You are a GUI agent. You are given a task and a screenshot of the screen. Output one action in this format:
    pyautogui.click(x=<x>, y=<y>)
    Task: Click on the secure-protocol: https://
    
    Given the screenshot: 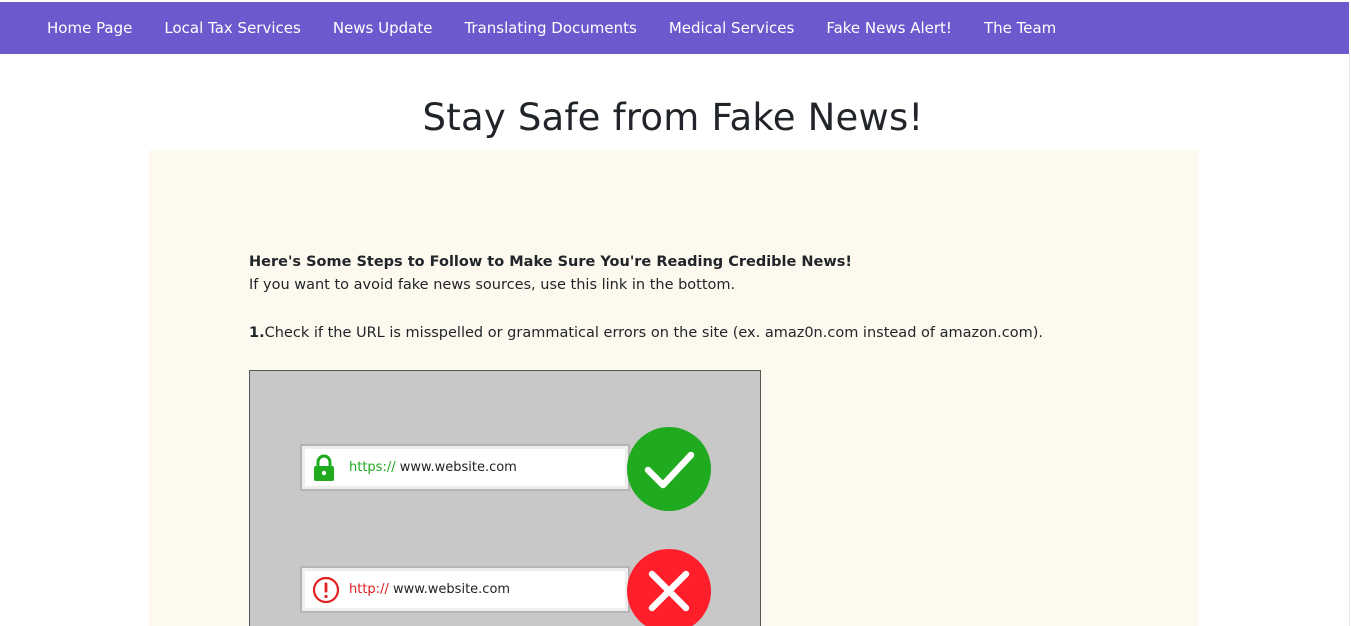 What is the action you would take?
    pyautogui.click(x=372, y=467)
    